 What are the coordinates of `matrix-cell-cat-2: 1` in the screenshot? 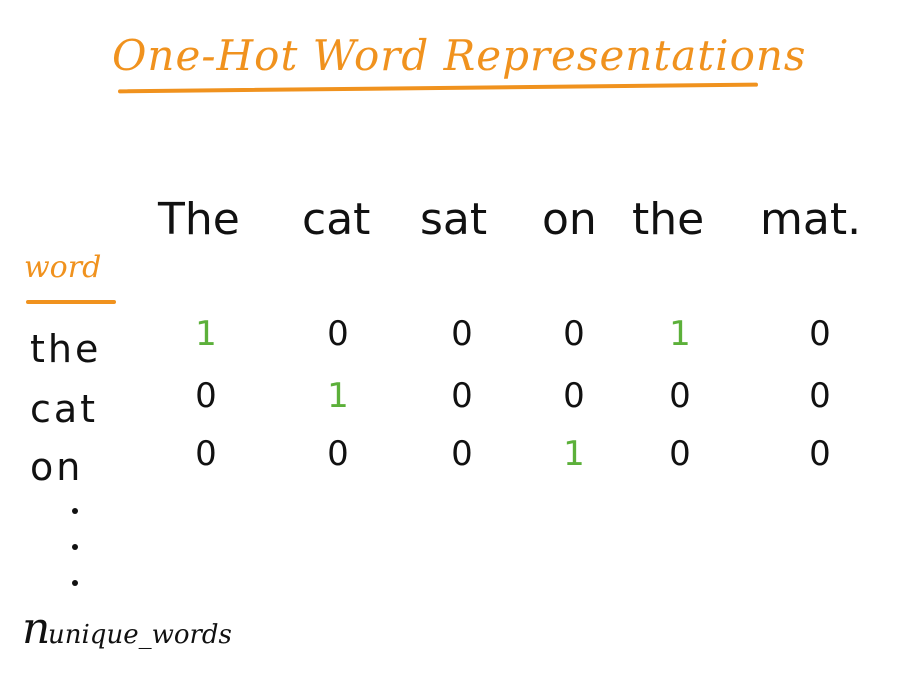 It's located at (338, 396).